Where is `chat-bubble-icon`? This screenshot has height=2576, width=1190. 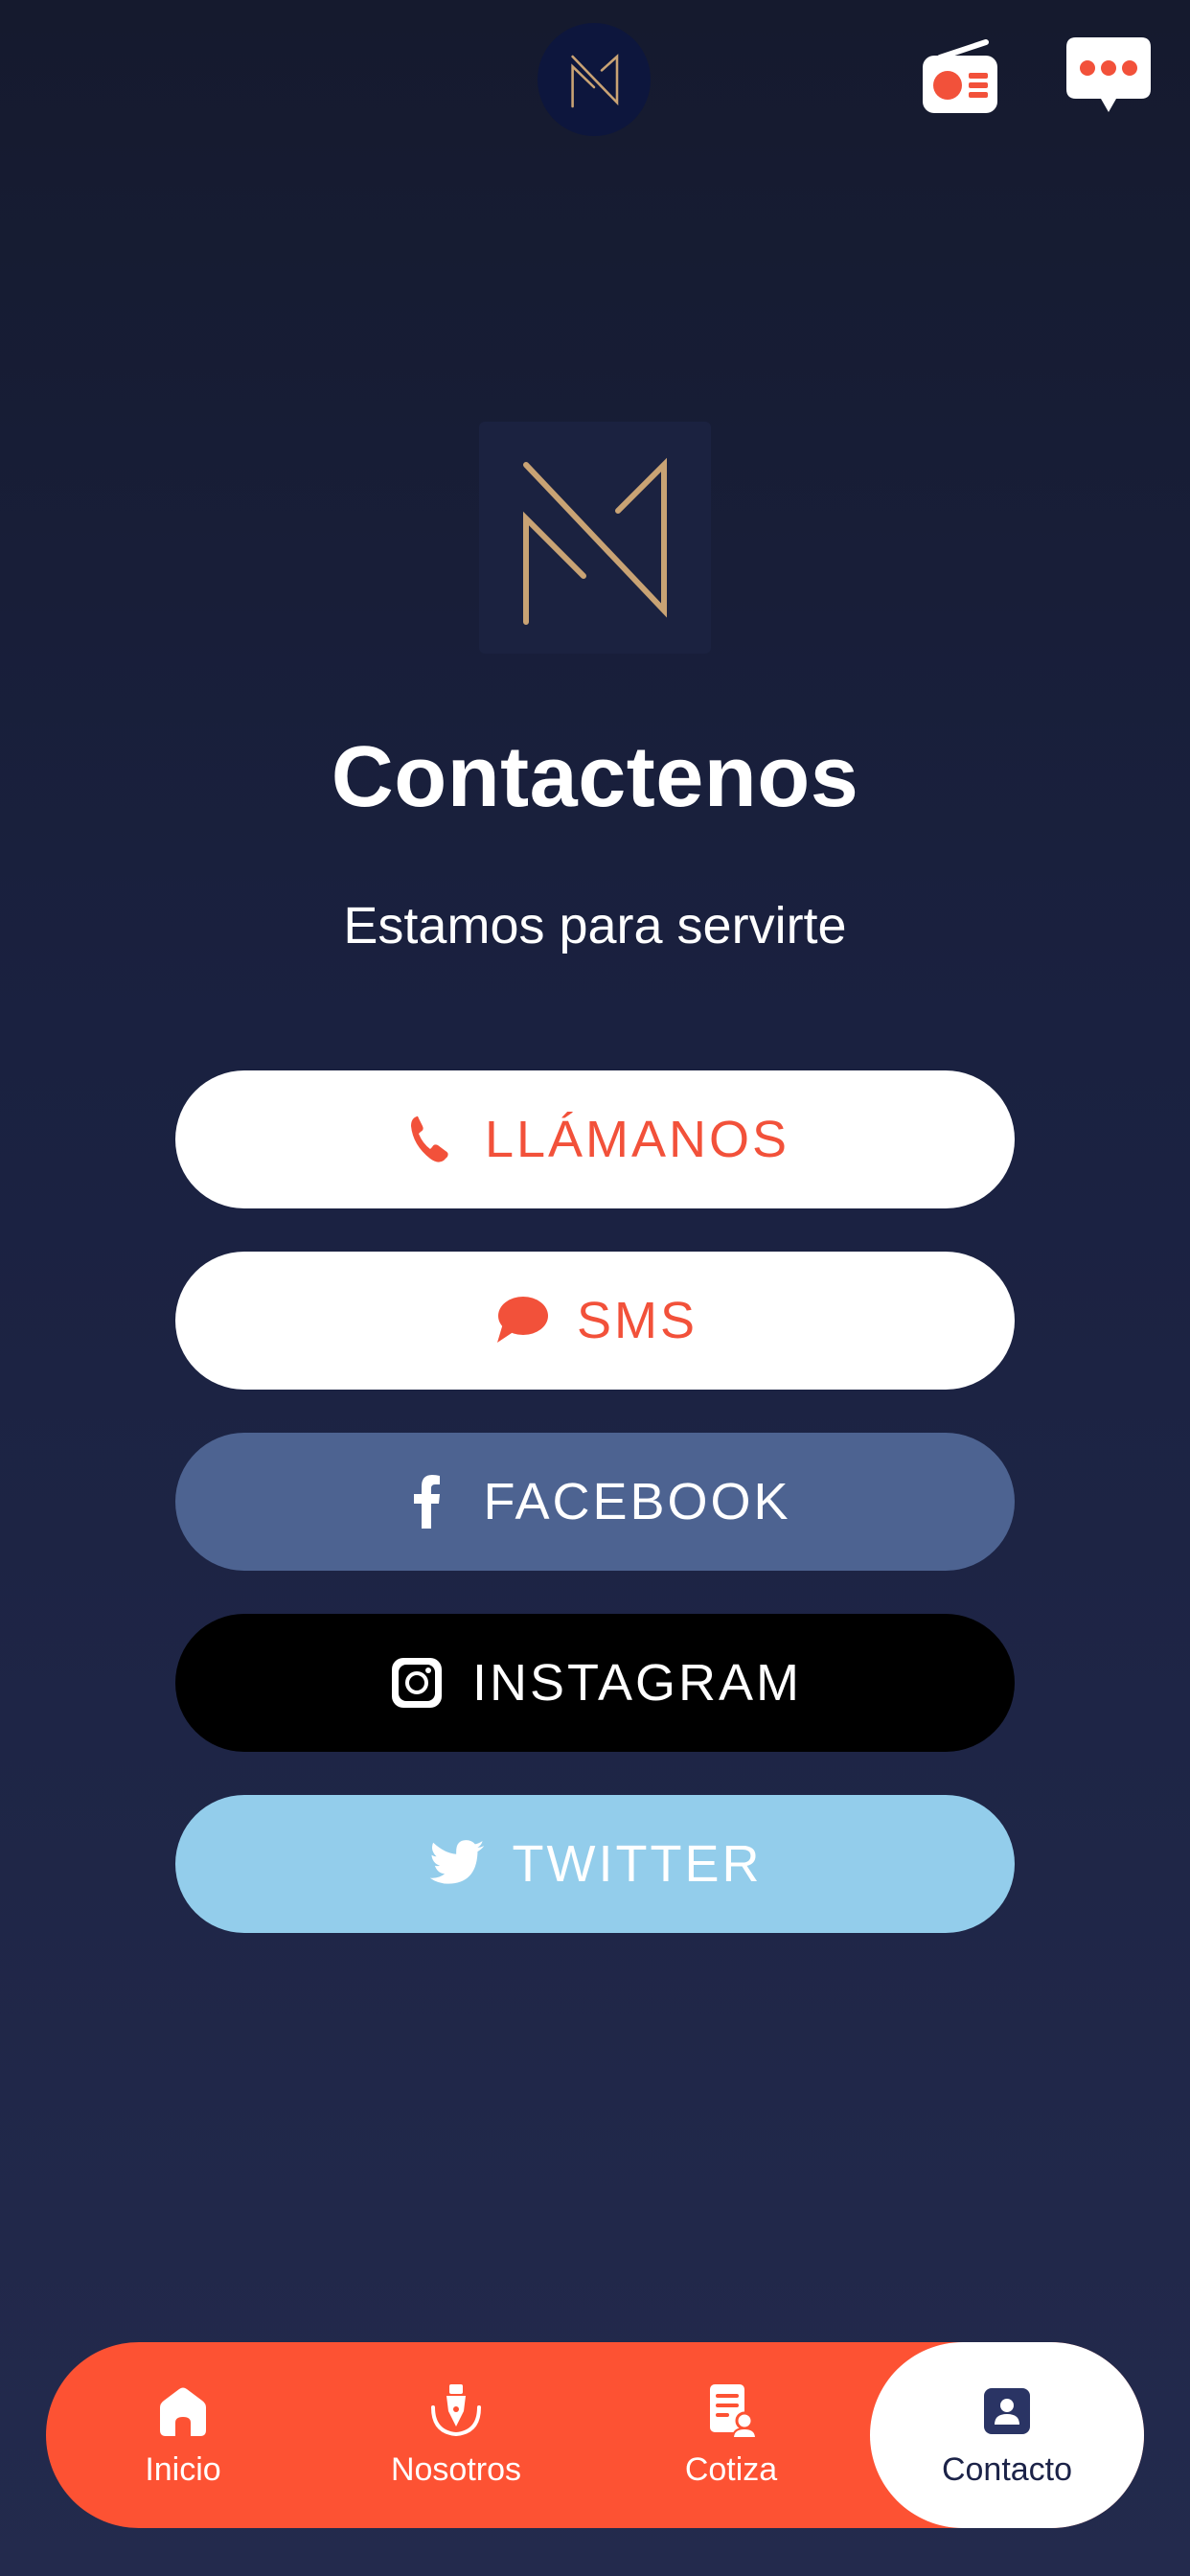 chat-bubble-icon is located at coordinates (1108, 80).